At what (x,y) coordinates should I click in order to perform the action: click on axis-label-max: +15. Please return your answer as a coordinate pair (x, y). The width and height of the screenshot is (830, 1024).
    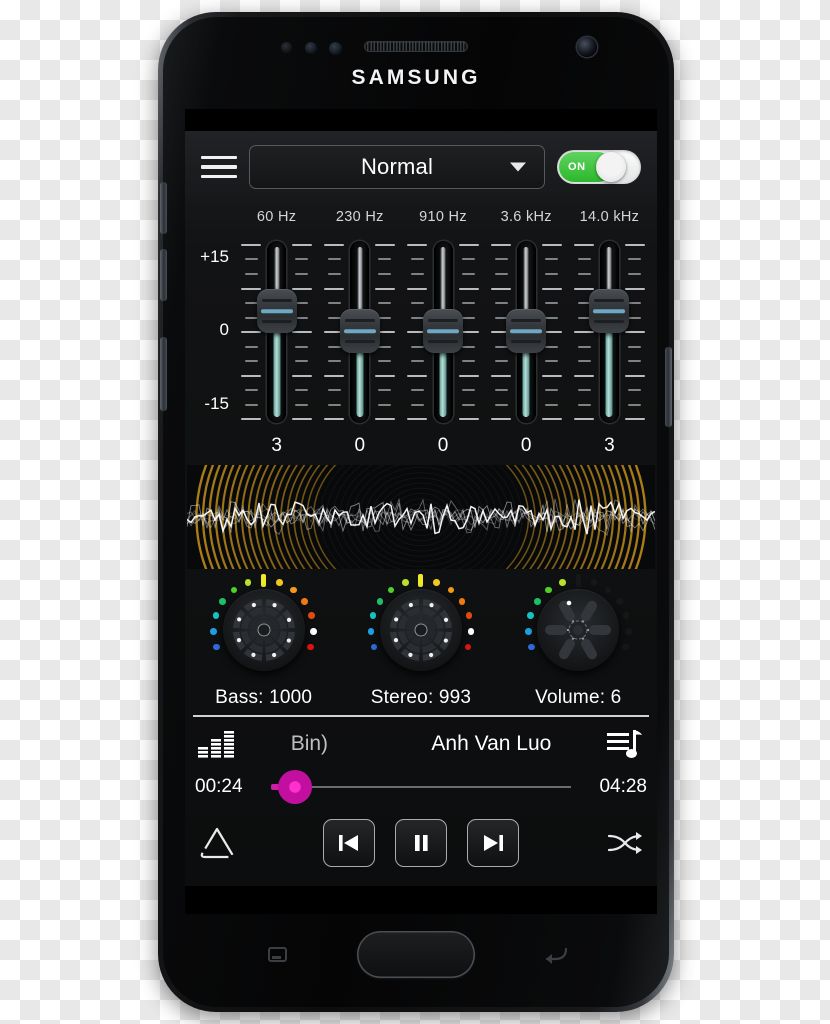
    Looking at the image, I should click on (214, 256).